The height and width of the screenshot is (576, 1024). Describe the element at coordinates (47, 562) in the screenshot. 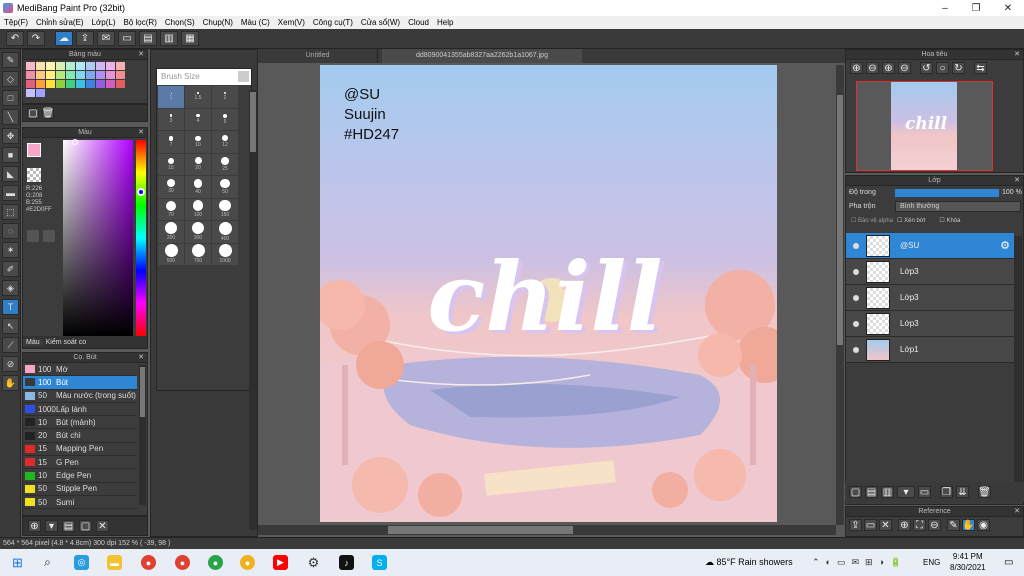

I see `search-icon: ⌕` at that location.